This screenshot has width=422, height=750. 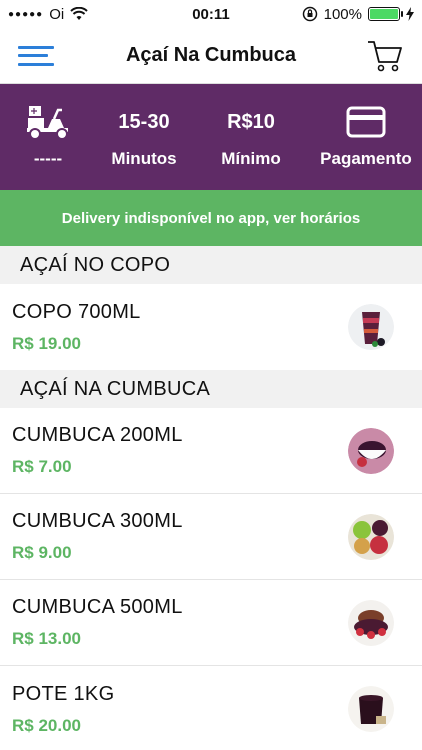 I want to click on delivery-info: -----, so click(x=48, y=137).